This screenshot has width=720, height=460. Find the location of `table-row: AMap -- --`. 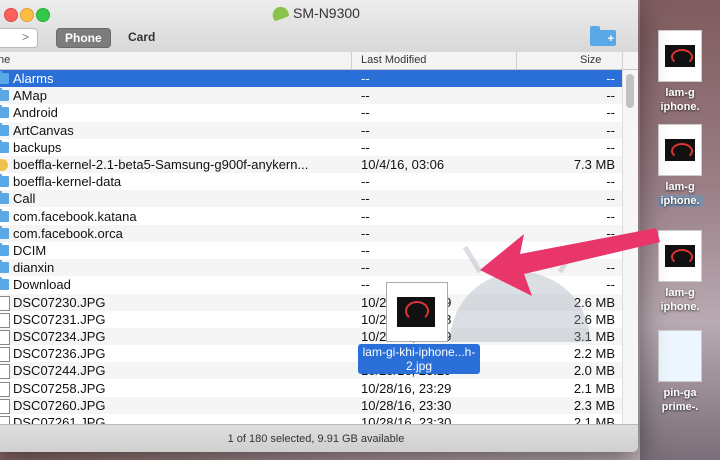

table-row: AMap -- -- is located at coordinates (311, 96).